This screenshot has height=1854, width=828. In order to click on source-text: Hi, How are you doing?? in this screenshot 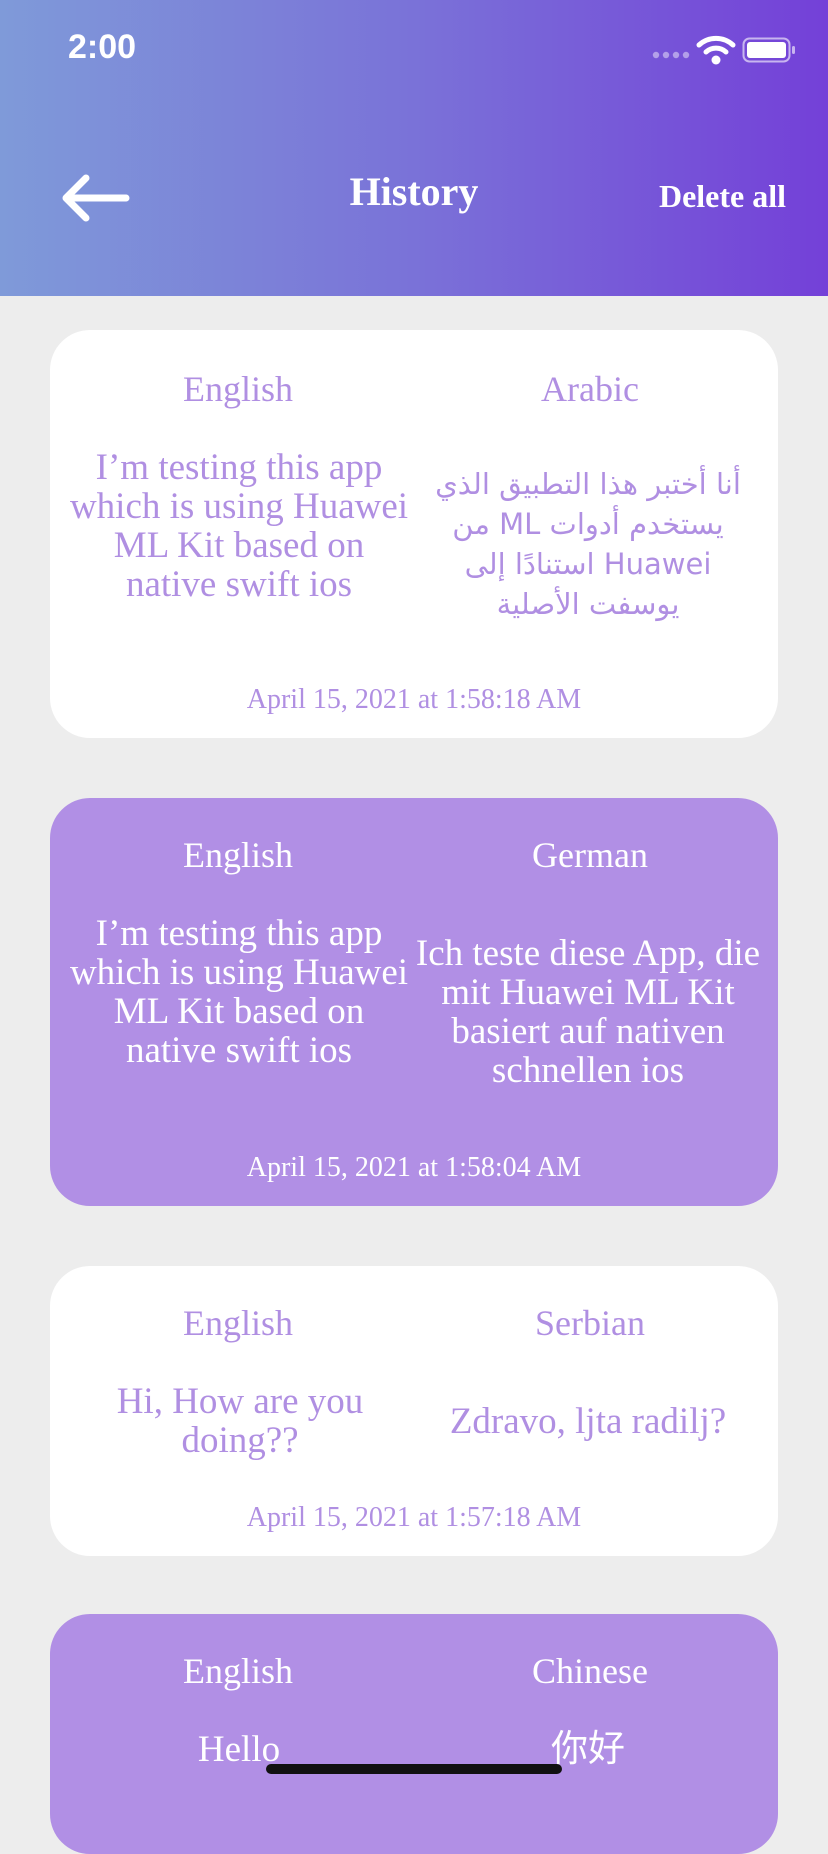, I will do `click(240, 1421)`.